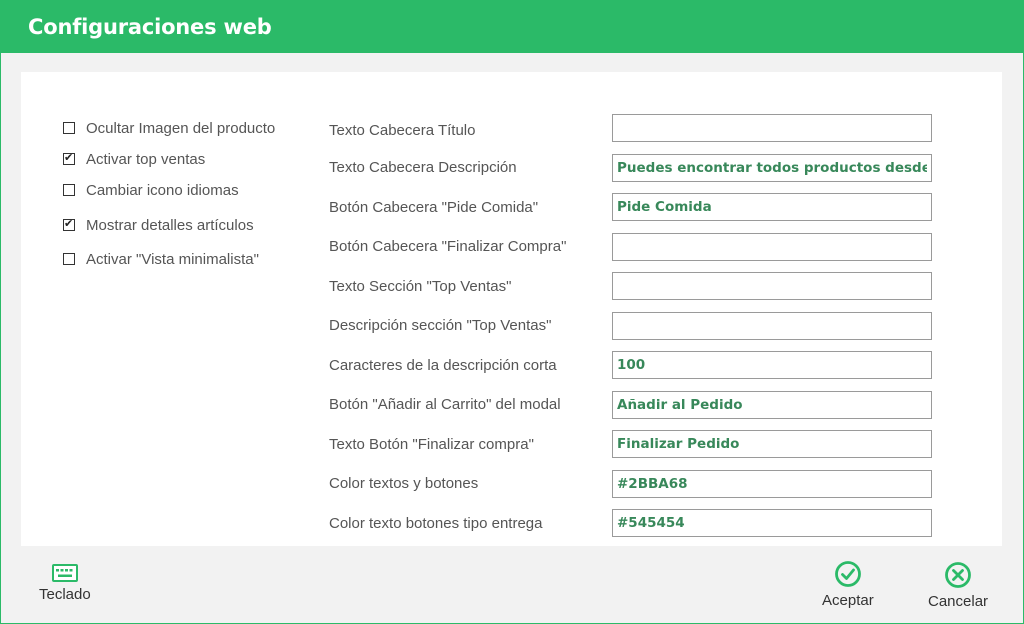 Image resolution: width=1024 pixels, height=624 pixels. I want to click on field-label-header-description: Texto Cabecera Descripción, so click(423, 167).